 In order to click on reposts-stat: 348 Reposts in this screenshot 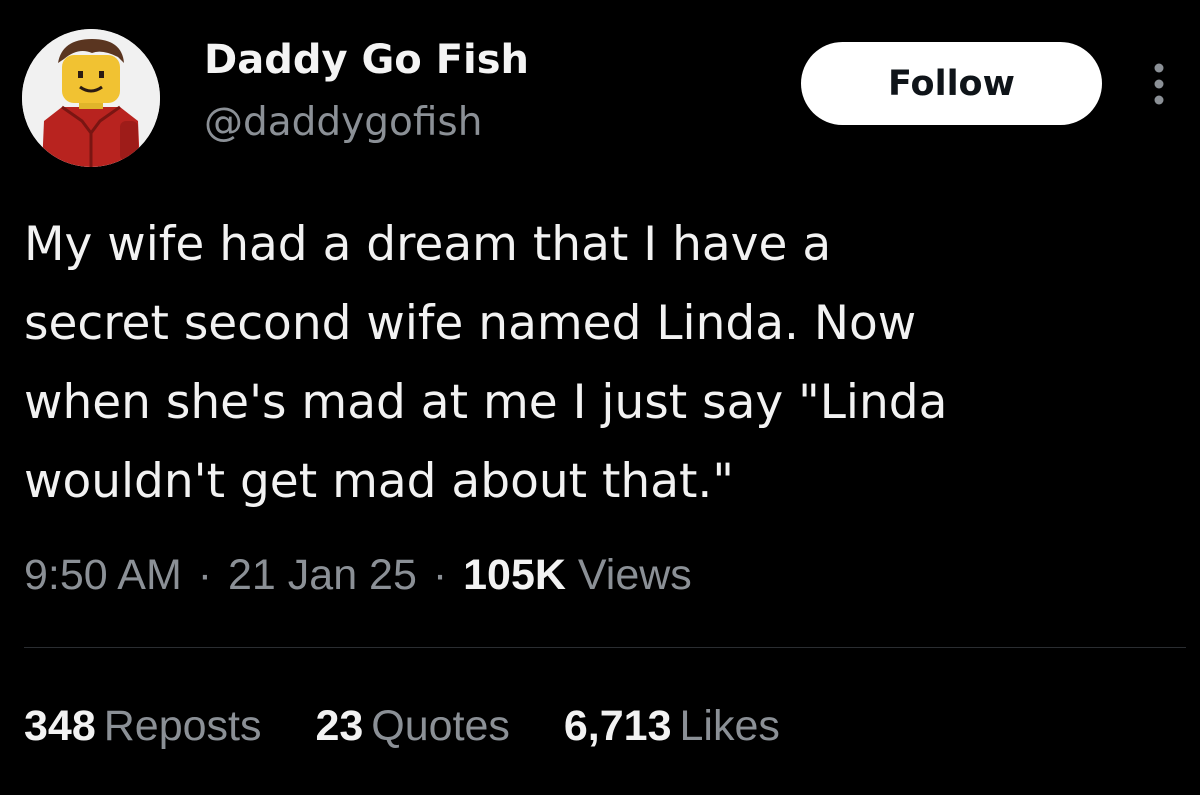, I will do `click(143, 726)`.